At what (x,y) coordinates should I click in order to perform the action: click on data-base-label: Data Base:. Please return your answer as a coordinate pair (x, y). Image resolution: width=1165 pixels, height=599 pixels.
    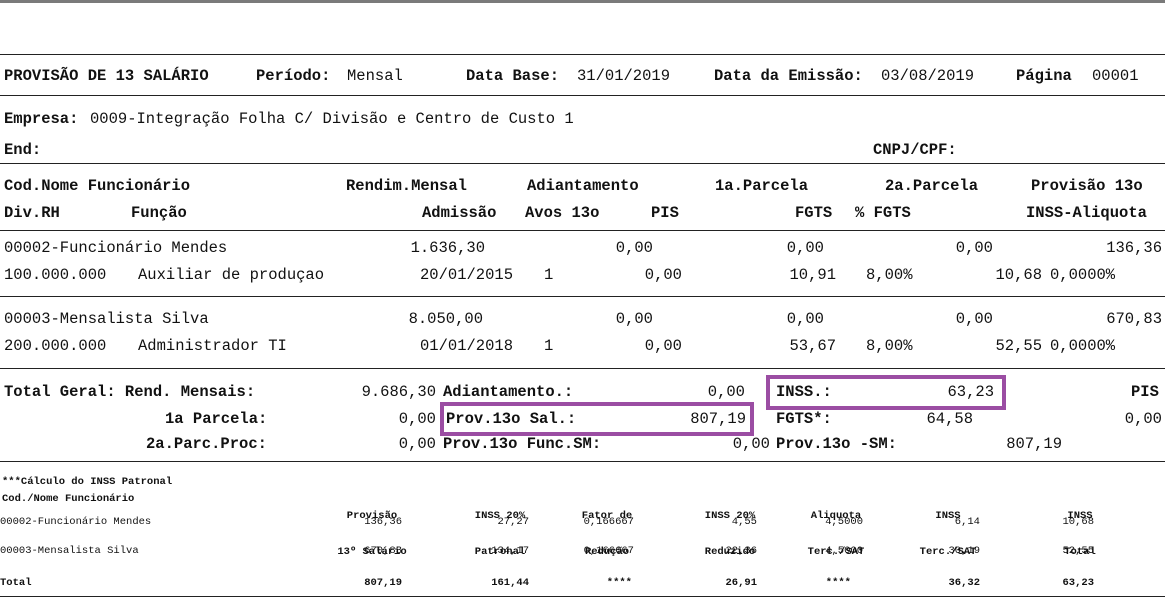
    Looking at the image, I should click on (513, 76).